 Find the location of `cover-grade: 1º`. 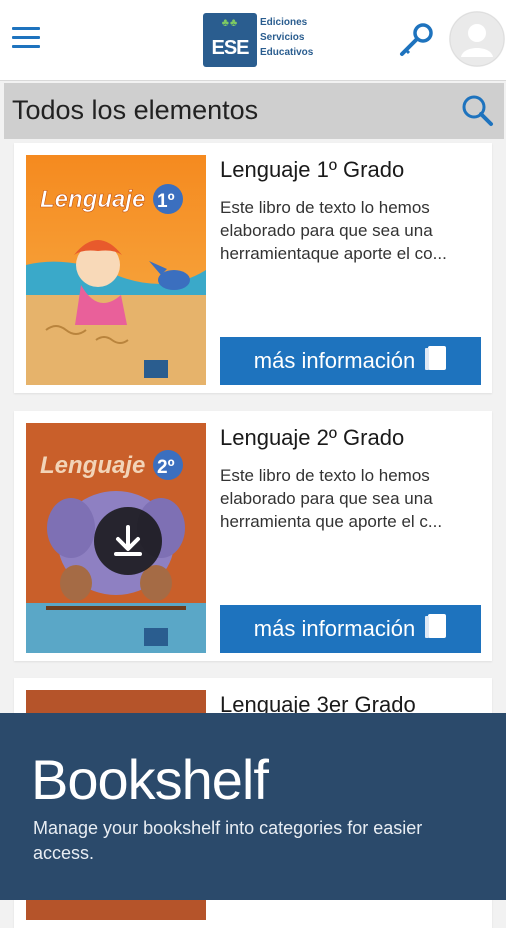

cover-grade: 1º is located at coordinates (166, 201).